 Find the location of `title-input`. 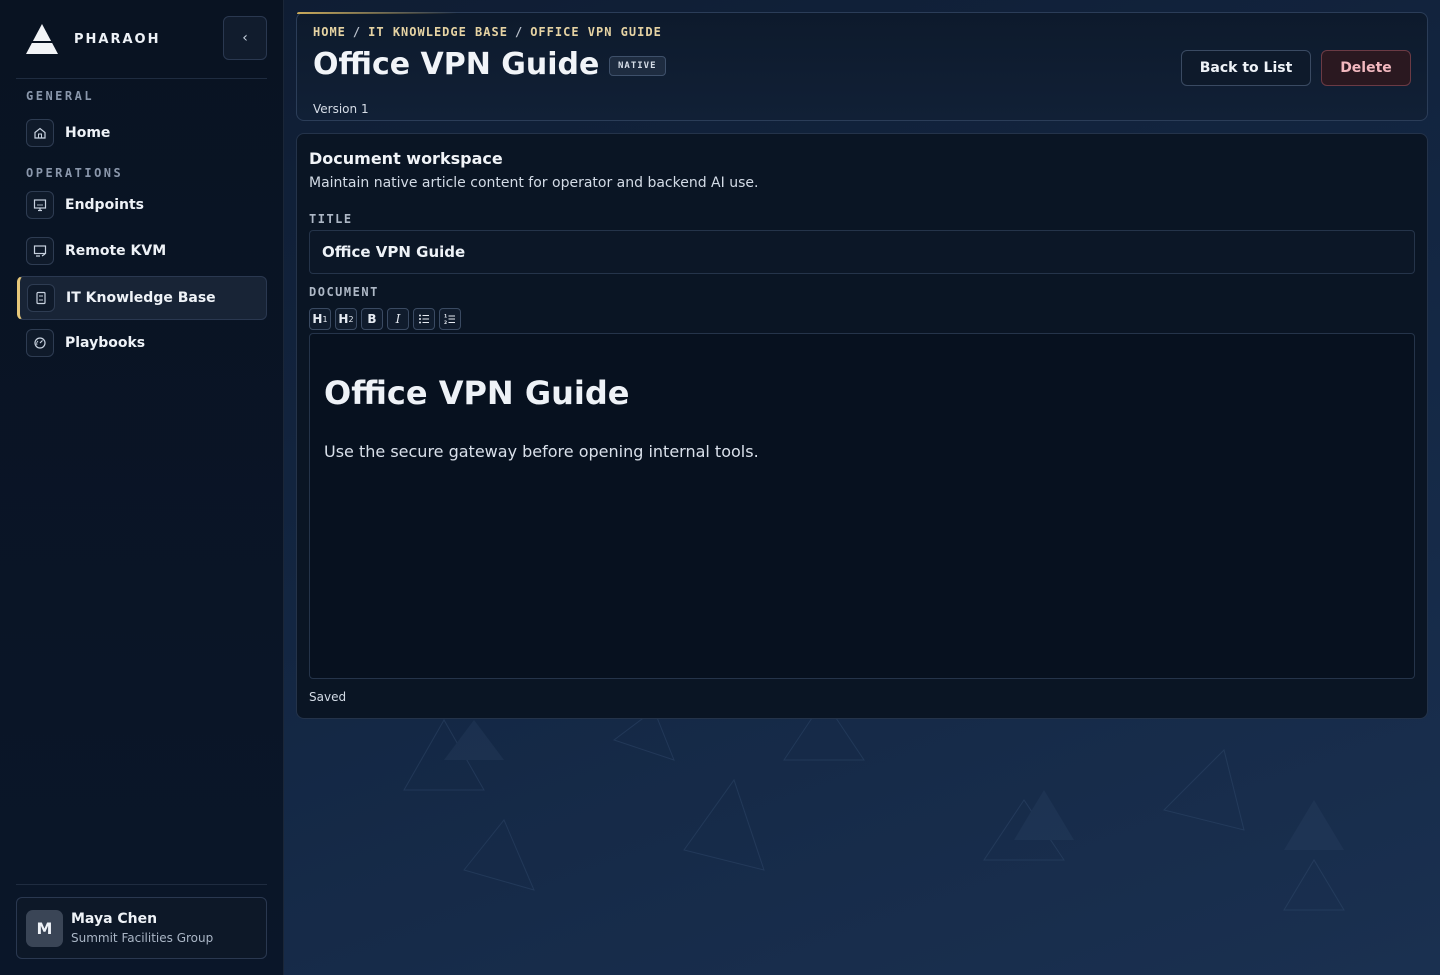

title-input is located at coordinates (862, 252).